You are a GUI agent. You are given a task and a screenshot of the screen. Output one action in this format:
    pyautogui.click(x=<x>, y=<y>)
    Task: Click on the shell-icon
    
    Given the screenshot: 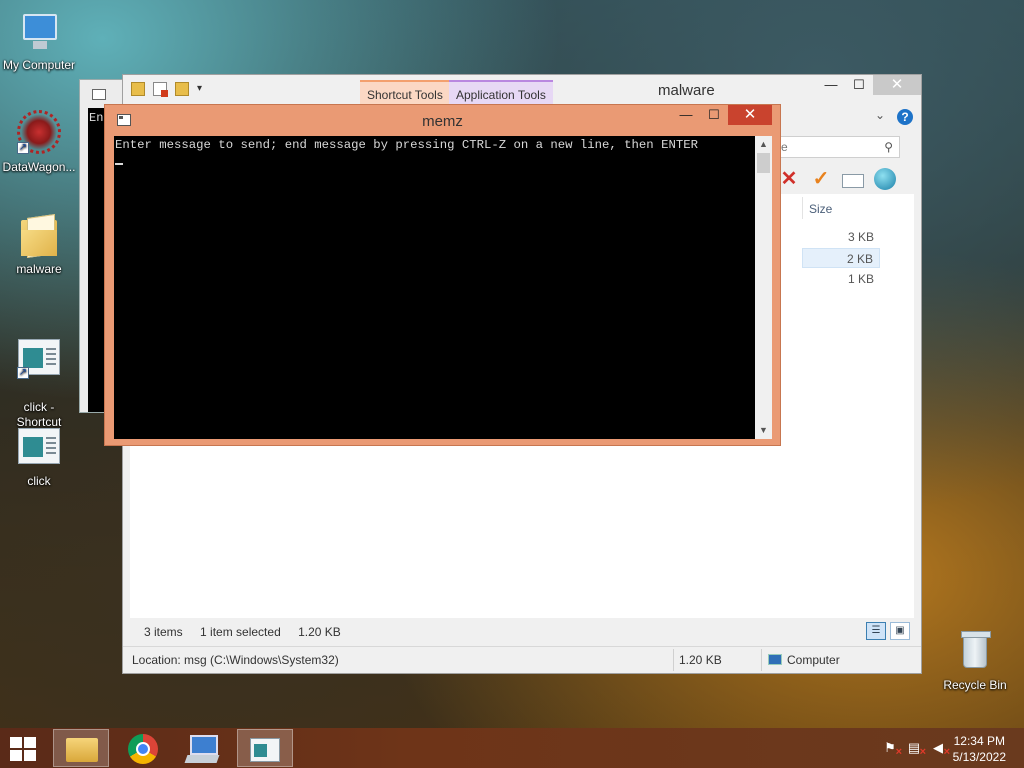 What is the action you would take?
    pyautogui.click(x=885, y=179)
    